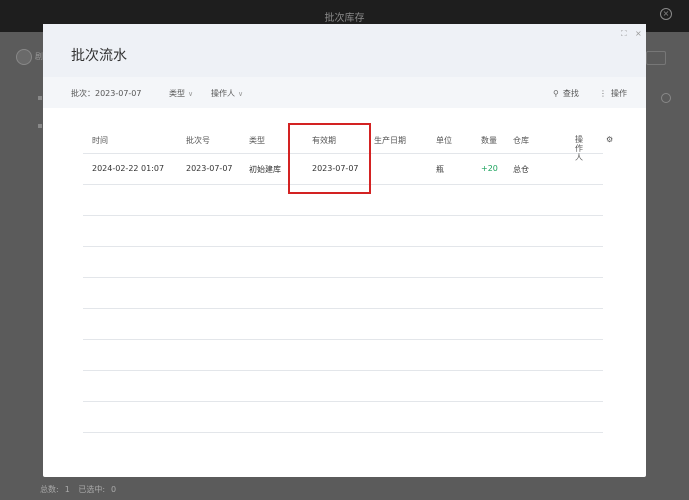  Describe the element at coordinates (49, 489) in the screenshot. I see `footer-total-label: 总数:` at that location.